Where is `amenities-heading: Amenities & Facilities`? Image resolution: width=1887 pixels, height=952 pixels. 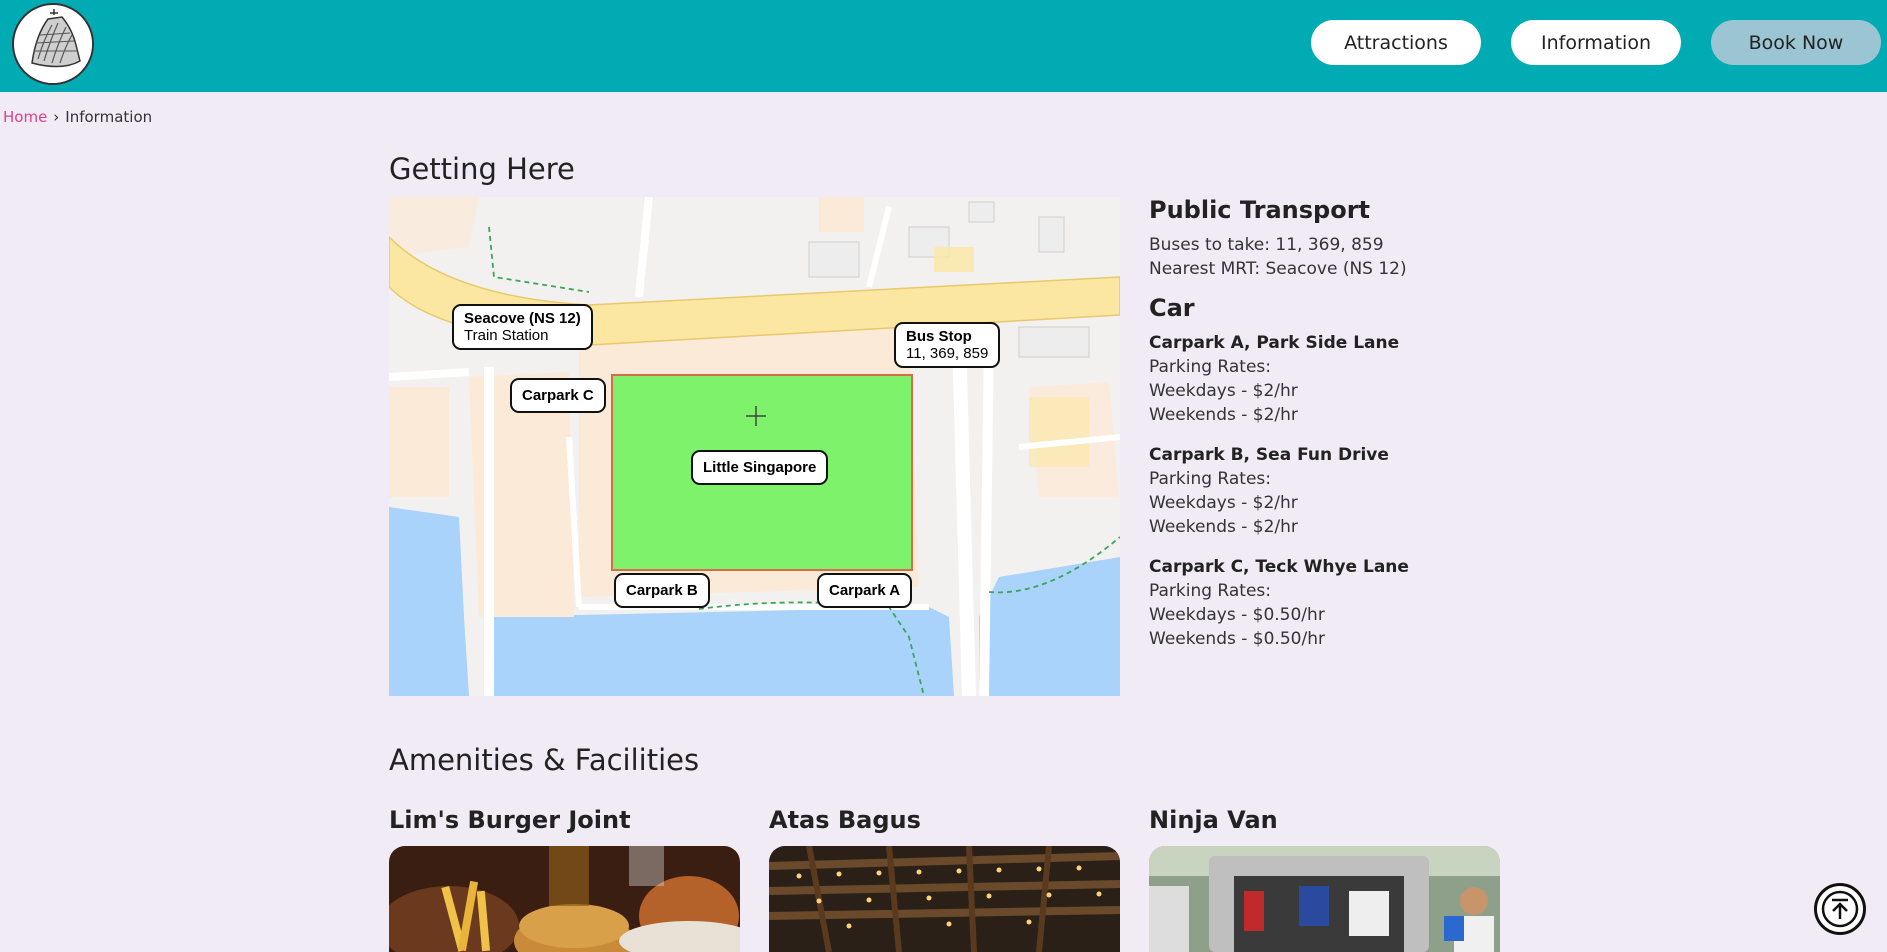 amenities-heading: Amenities & Facilities is located at coordinates (544, 760).